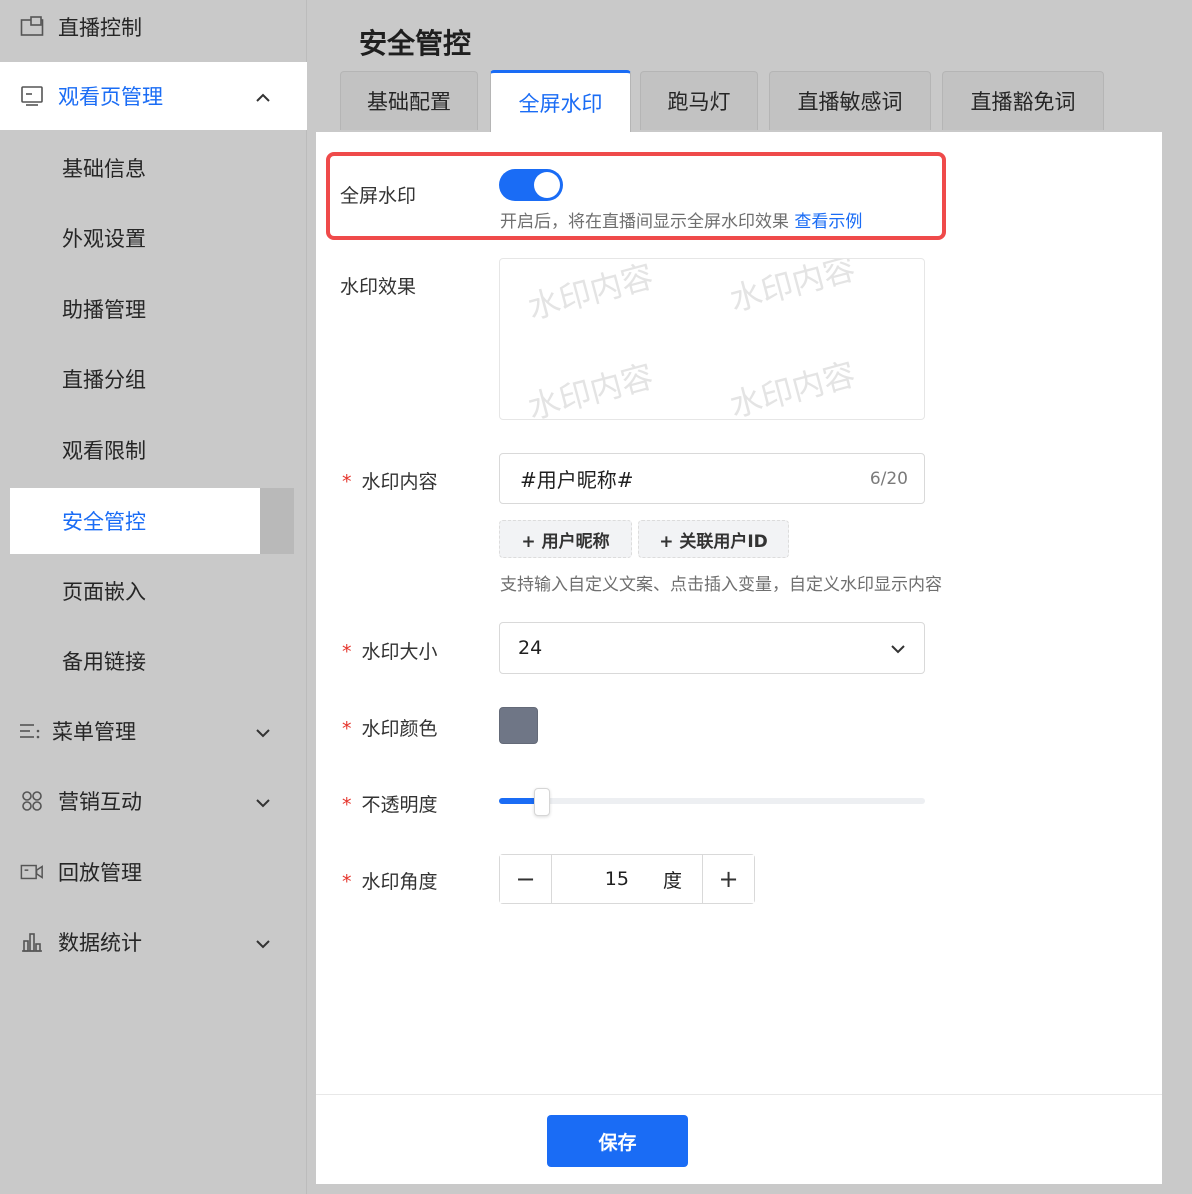  What do you see at coordinates (713, 539) in the screenshot?
I see `insert-userid-button: + 关联用户ID` at bounding box center [713, 539].